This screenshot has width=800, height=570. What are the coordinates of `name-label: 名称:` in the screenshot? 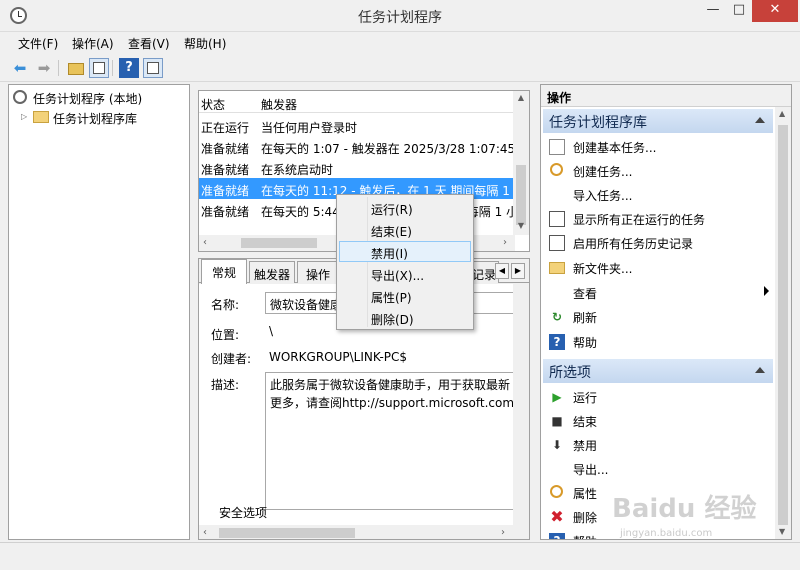 It's located at (225, 305).